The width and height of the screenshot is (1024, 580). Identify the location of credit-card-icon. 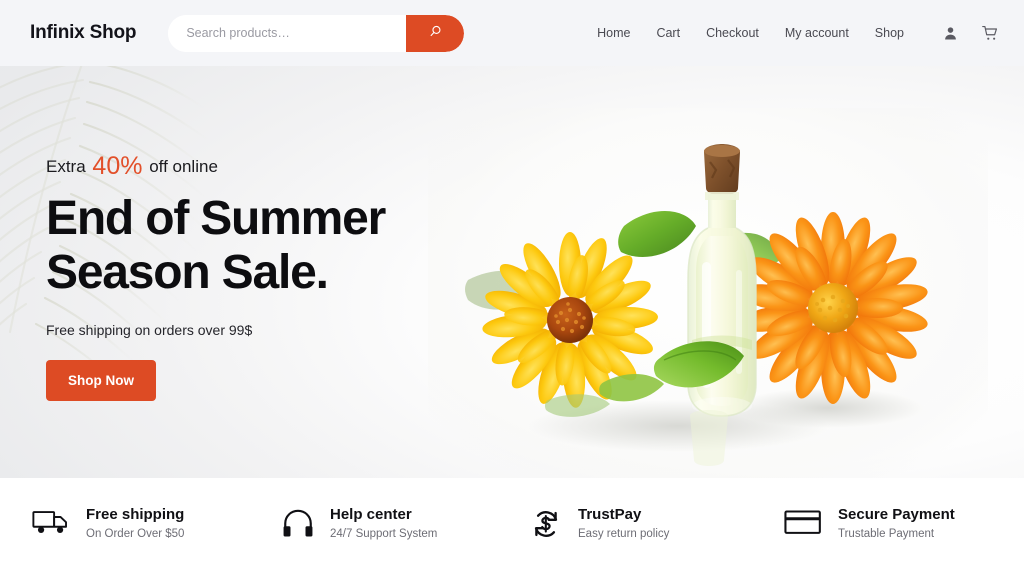
(803, 522).